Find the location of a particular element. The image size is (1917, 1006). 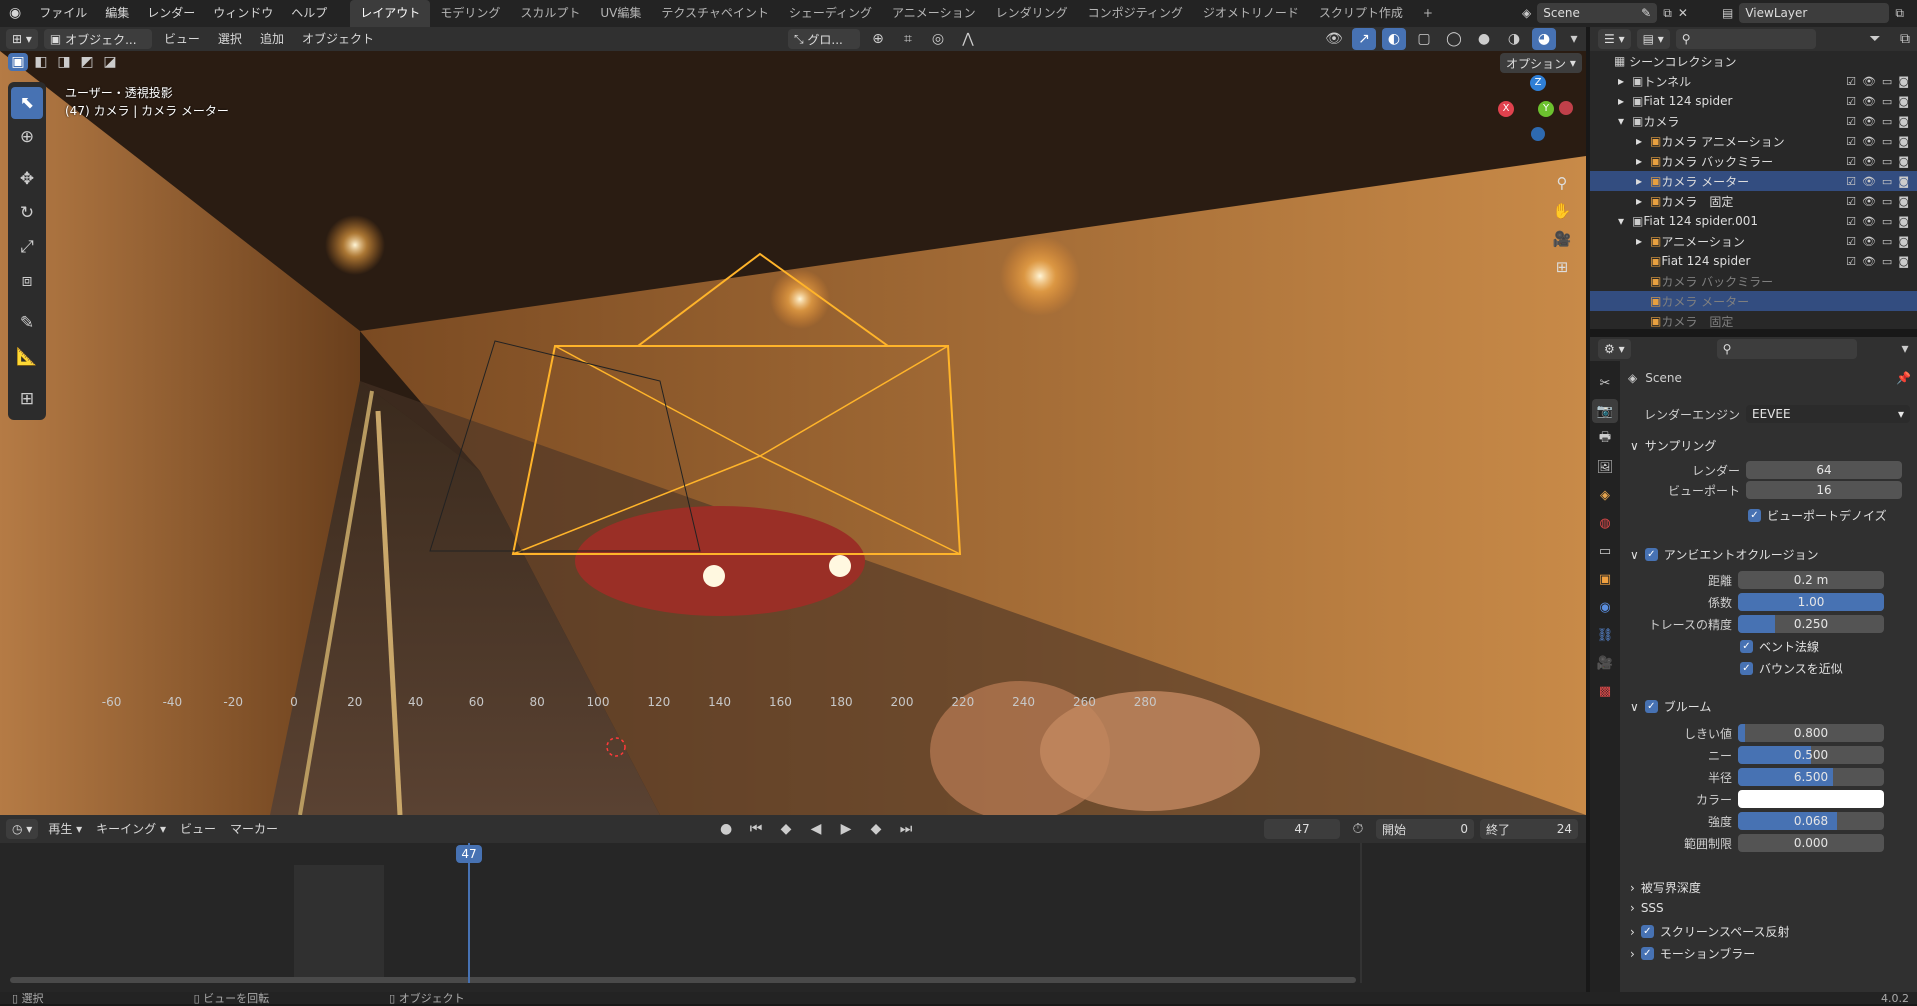

menu-file: ファイル is located at coordinates (63, 13).